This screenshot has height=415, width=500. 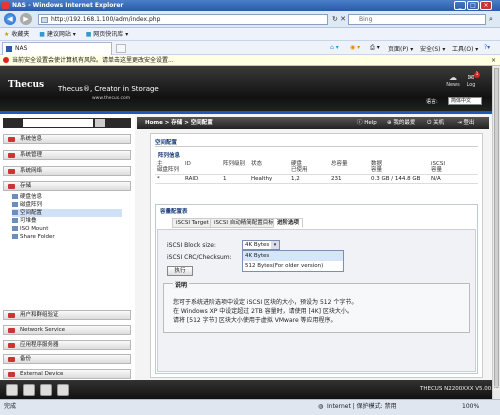 I want to click on brand-slogan: Thecus®, Creator in Storage, so click(x=108, y=89).